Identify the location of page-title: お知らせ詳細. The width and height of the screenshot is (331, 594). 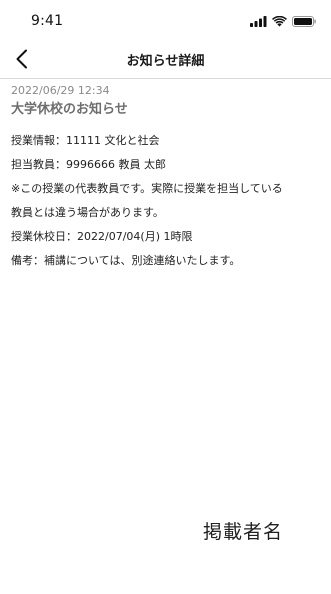
(165, 61).